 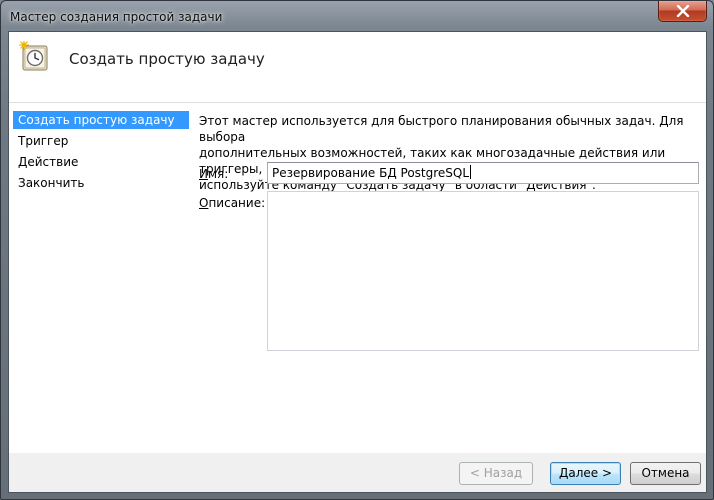 What do you see at coordinates (357, 16) in the screenshot?
I see `title-bar: Мастер создания простой задачи` at bounding box center [357, 16].